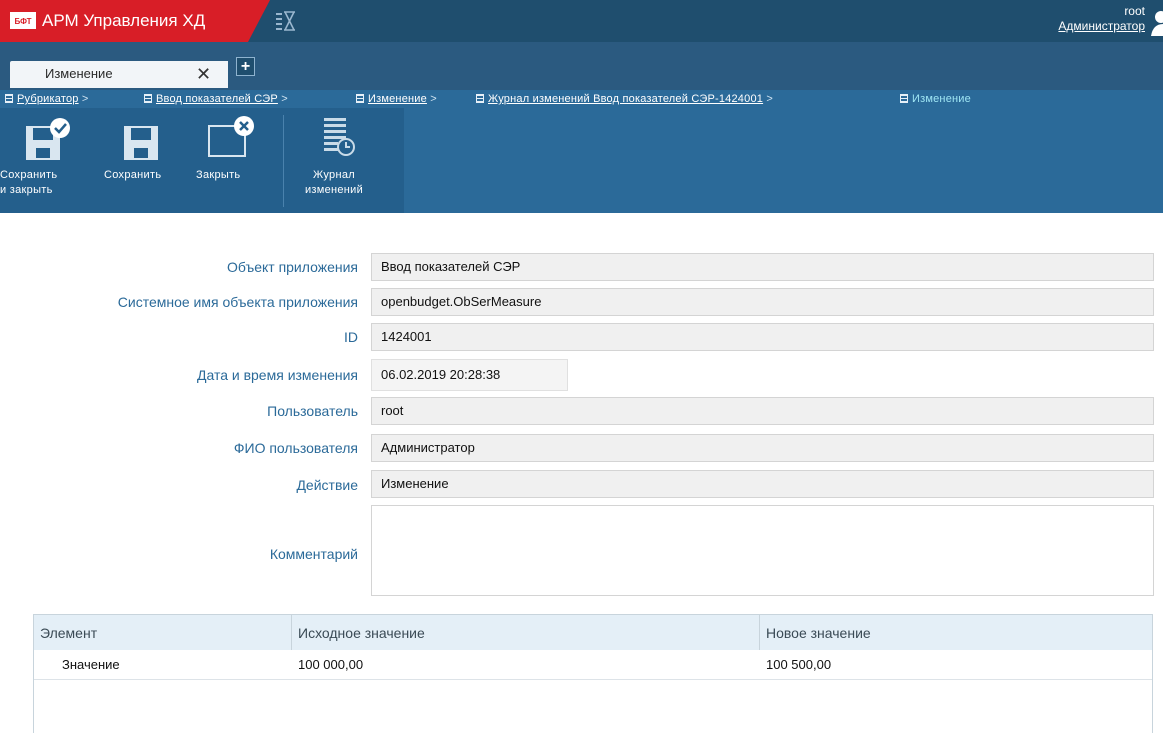 The image size is (1163, 733). Describe the element at coordinates (295, 448) in the screenshot. I see `user-fullname-label: ФИО пользователя` at that location.